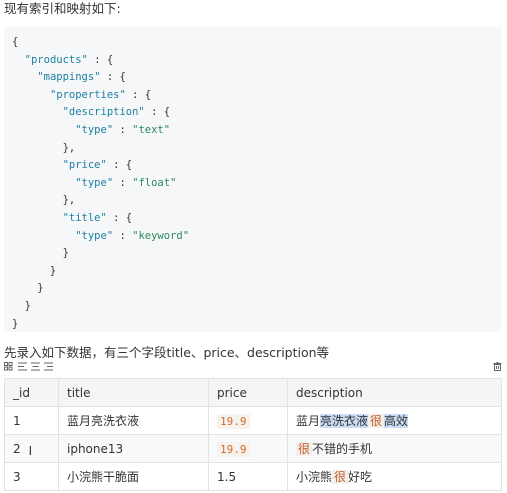 The width and height of the screenshot is (507, 493). Describe the element at coordinates (151, 129) in the screenshot. I see `code-string: "text"` at that location.